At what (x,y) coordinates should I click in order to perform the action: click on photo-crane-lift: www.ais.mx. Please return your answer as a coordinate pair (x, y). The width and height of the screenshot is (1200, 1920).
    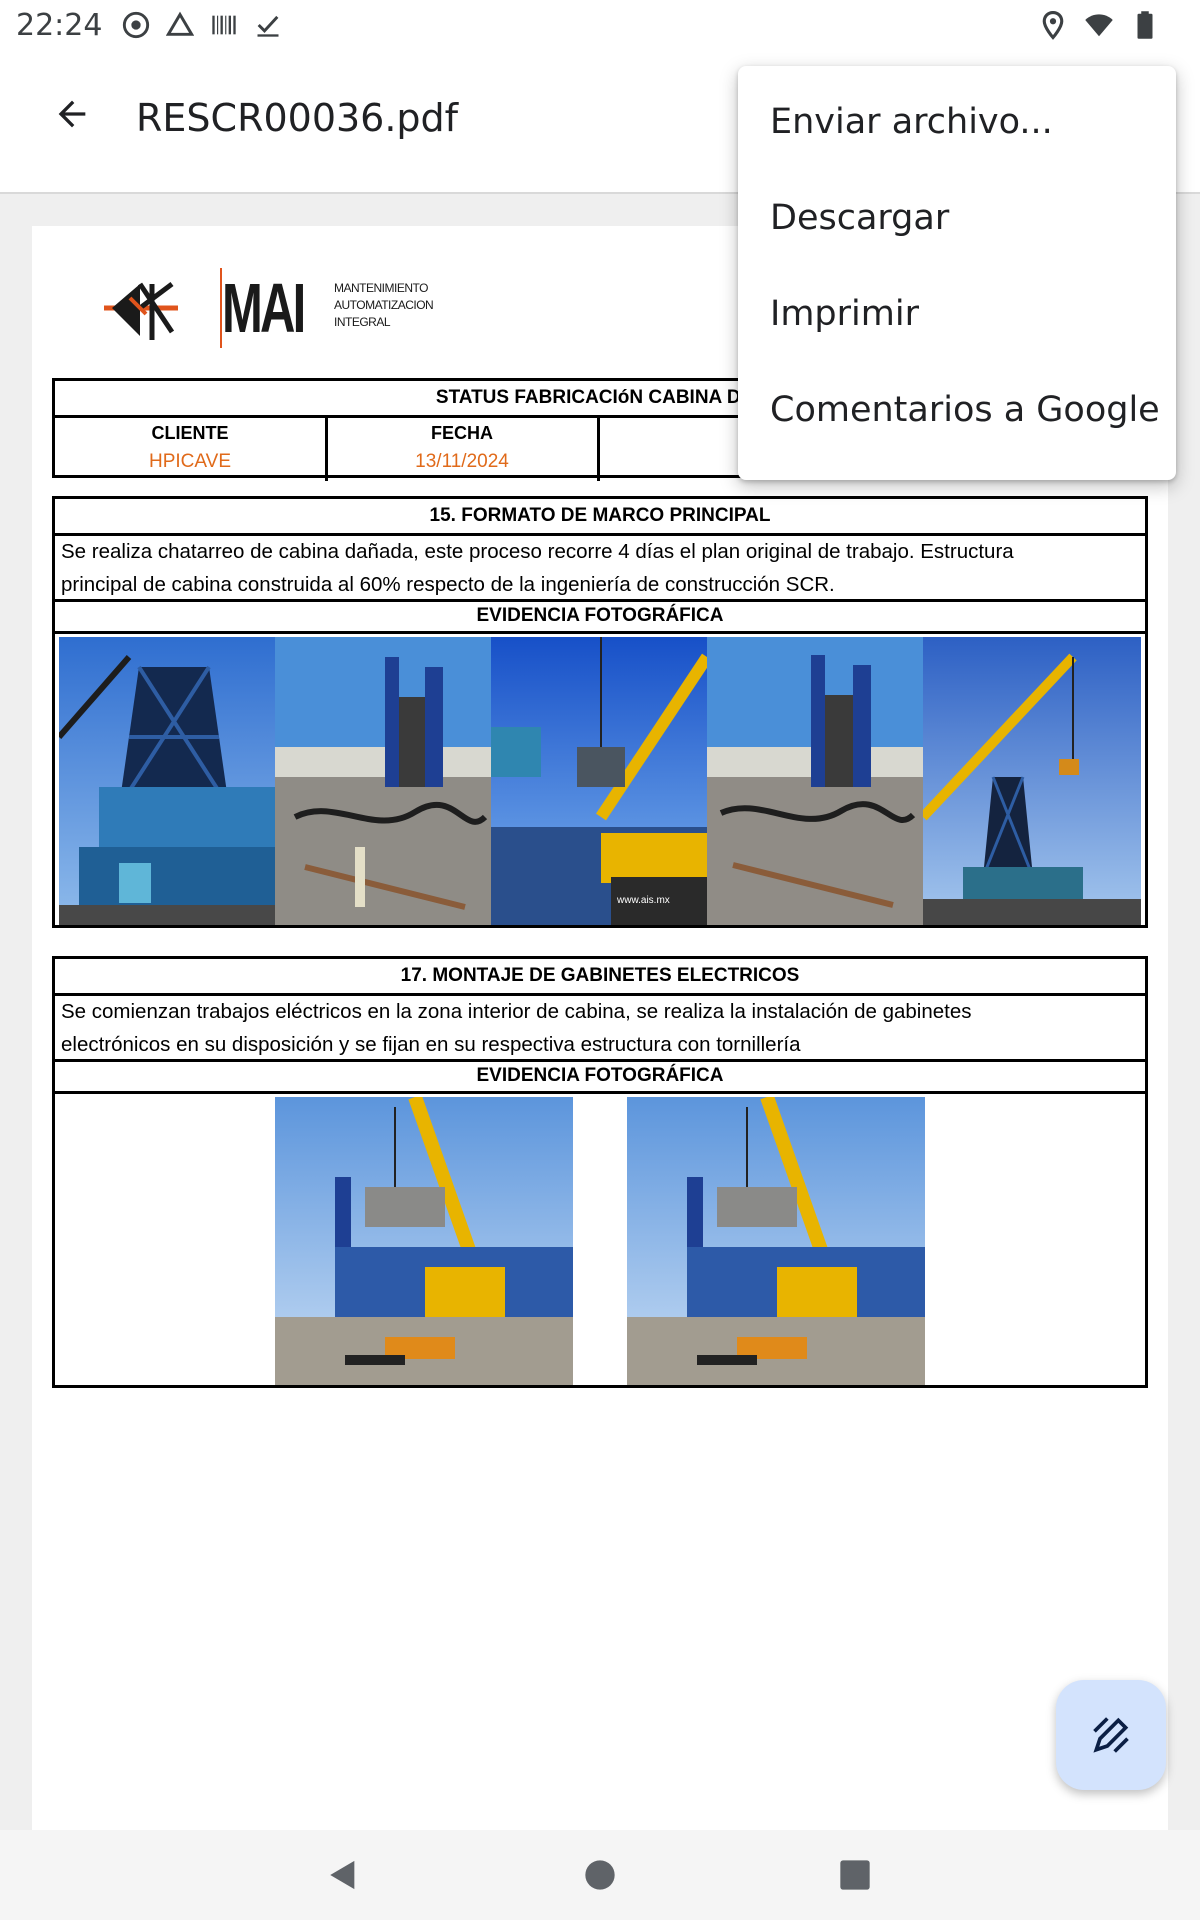
    Looking at the image, I should click on (599, 781).